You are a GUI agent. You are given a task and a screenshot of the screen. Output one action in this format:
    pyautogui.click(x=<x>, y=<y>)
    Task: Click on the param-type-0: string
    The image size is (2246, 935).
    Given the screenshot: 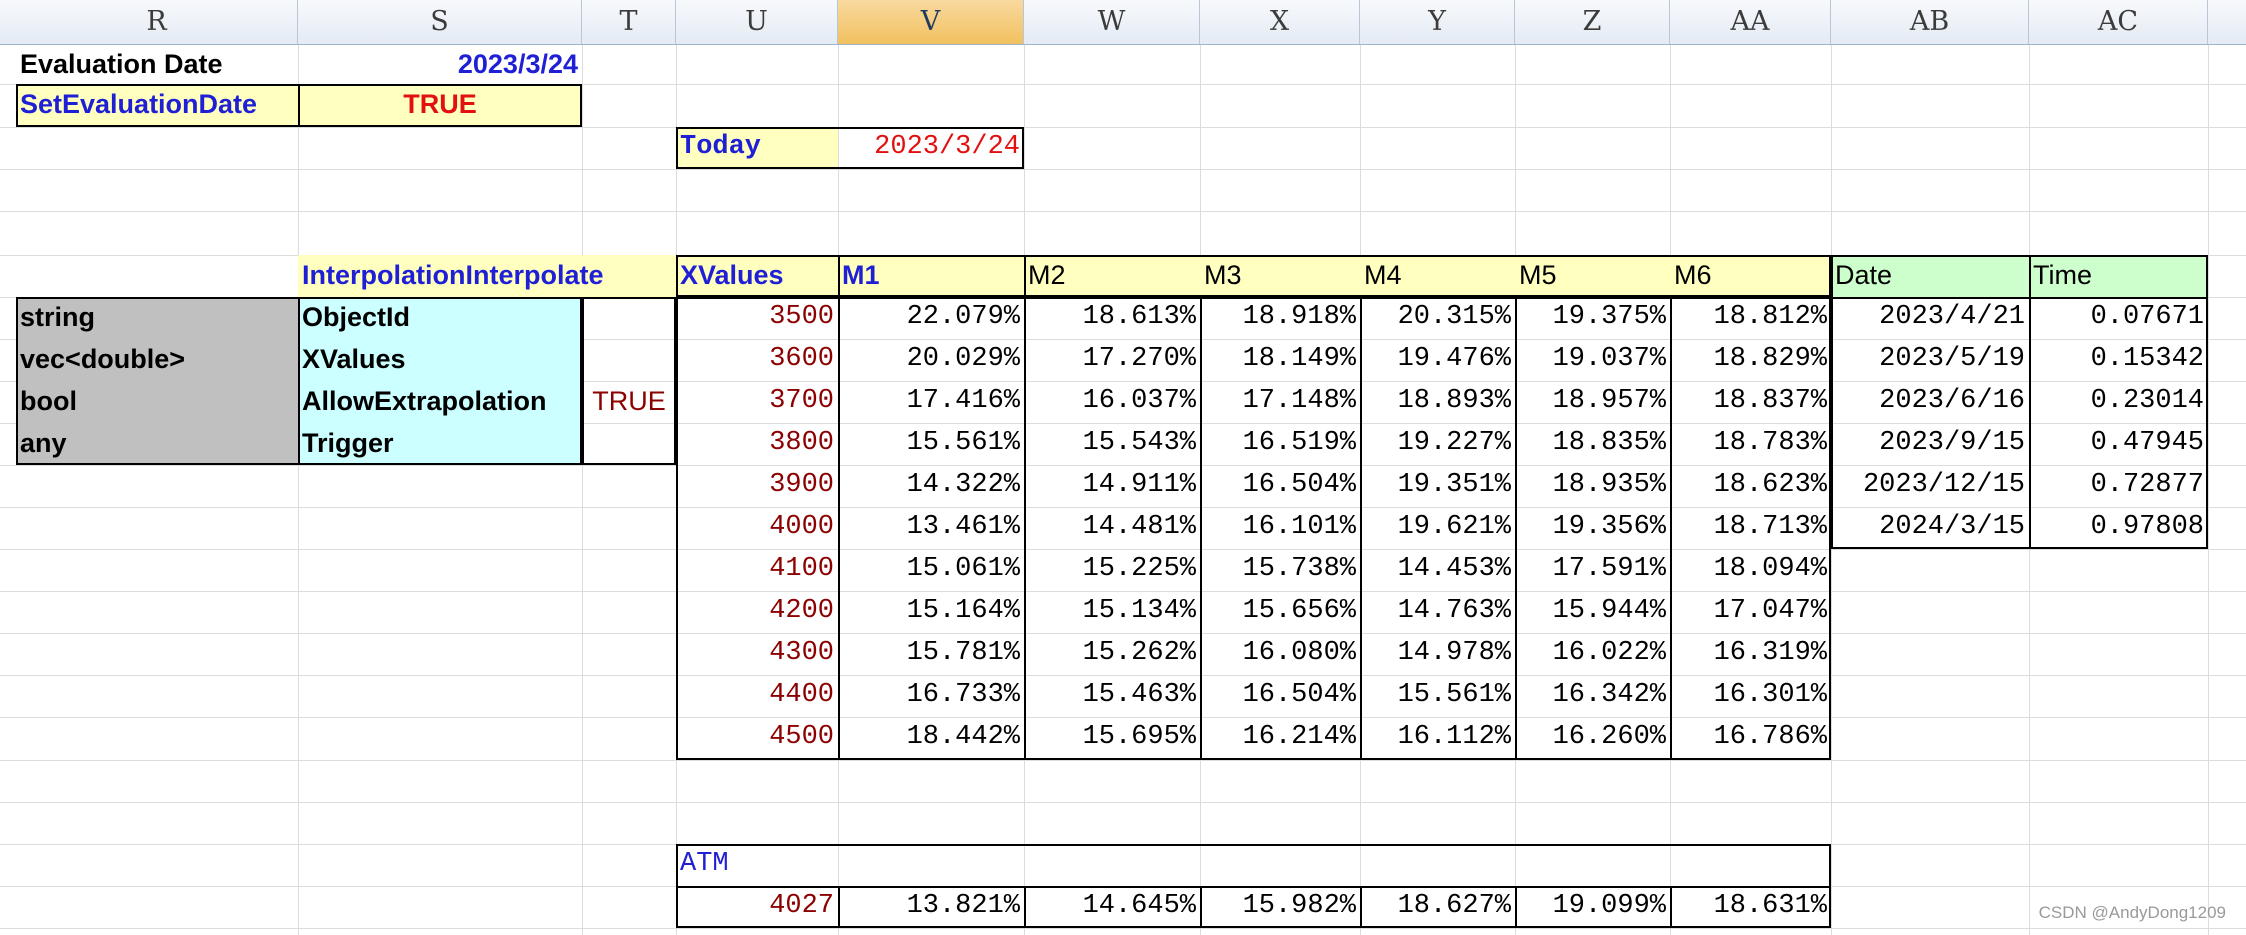 What is the action you would take?
    pyautogui.click(x=157, y=318)
    